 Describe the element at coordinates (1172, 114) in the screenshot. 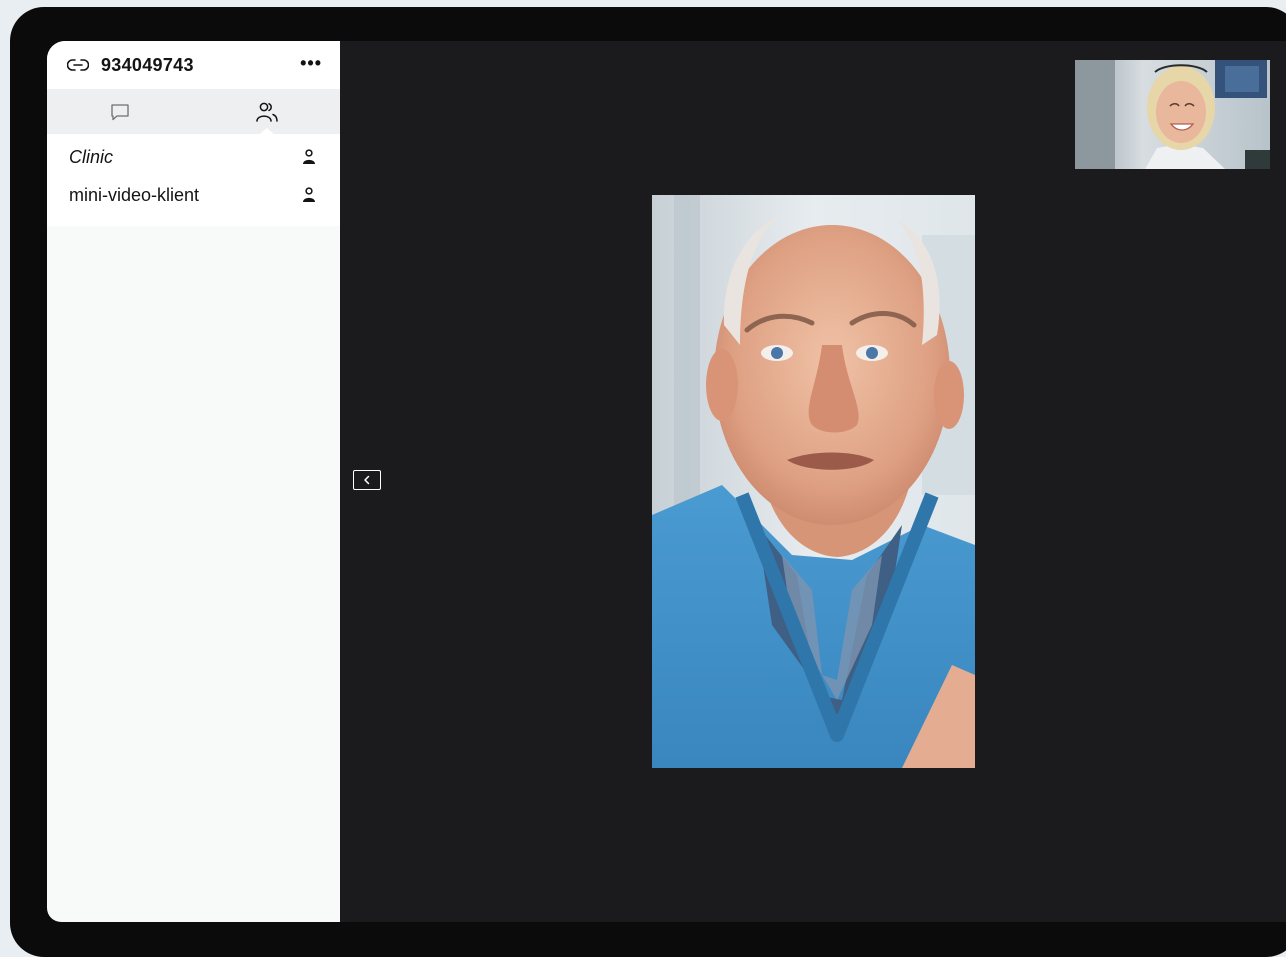

I see `self-view-video` at that location.